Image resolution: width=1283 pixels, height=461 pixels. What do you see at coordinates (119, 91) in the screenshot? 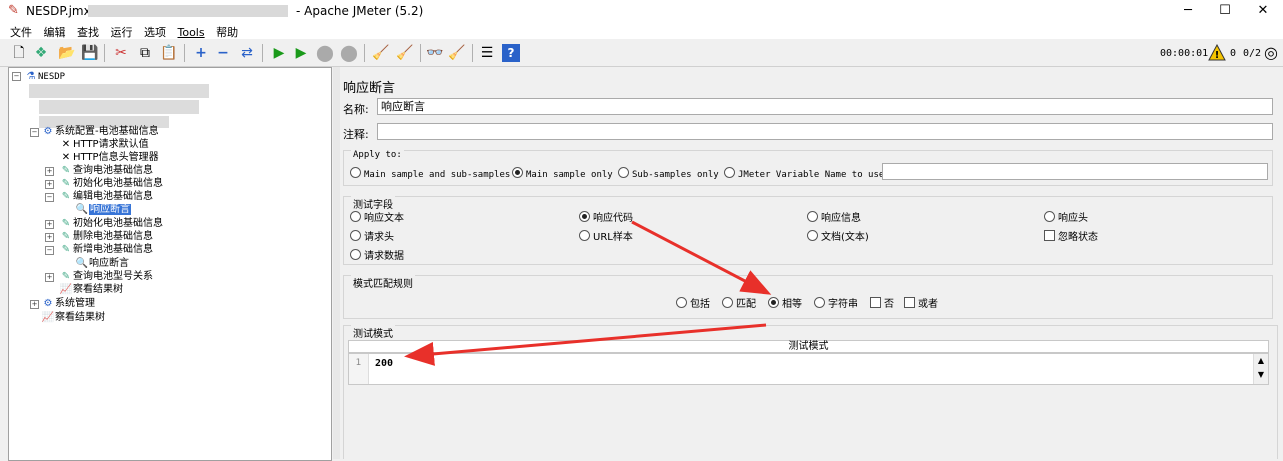
I see `redacted-tree-area` at bounding box center [119, 91].